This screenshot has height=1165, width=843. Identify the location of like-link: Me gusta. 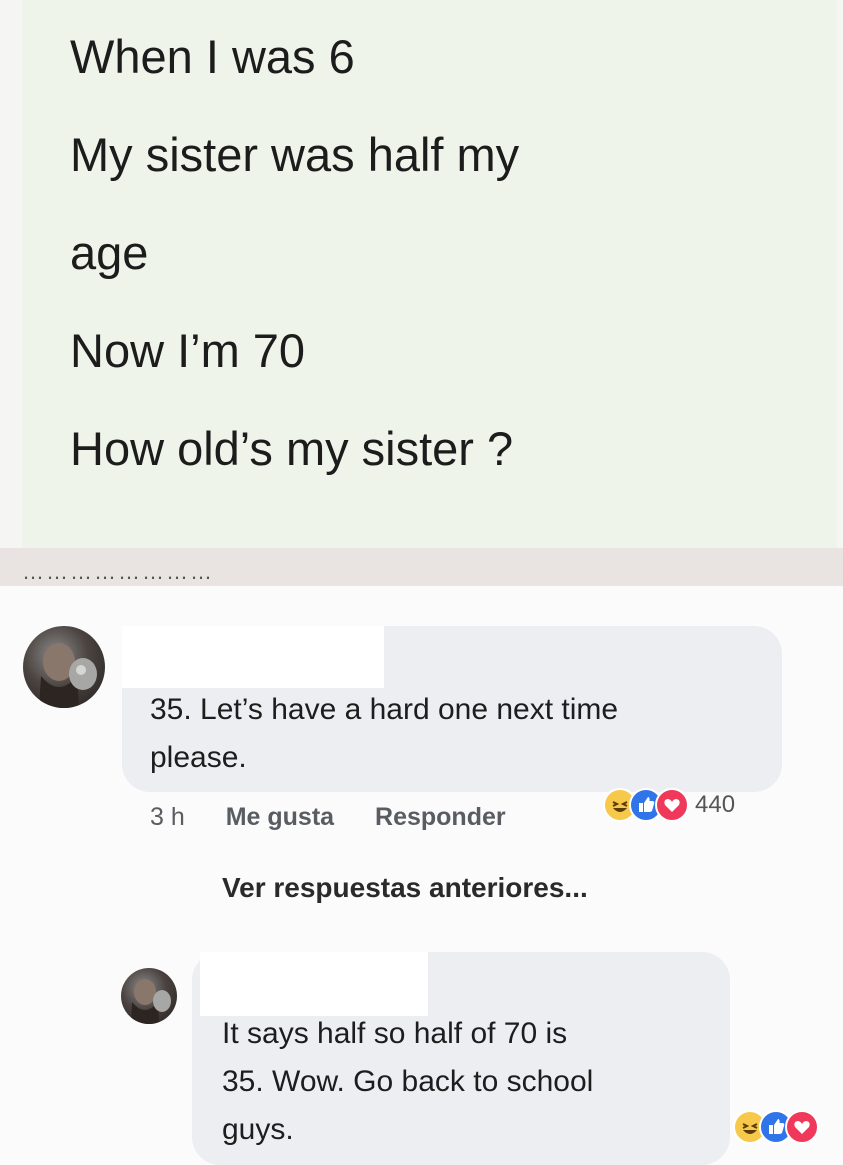
(280, 817).